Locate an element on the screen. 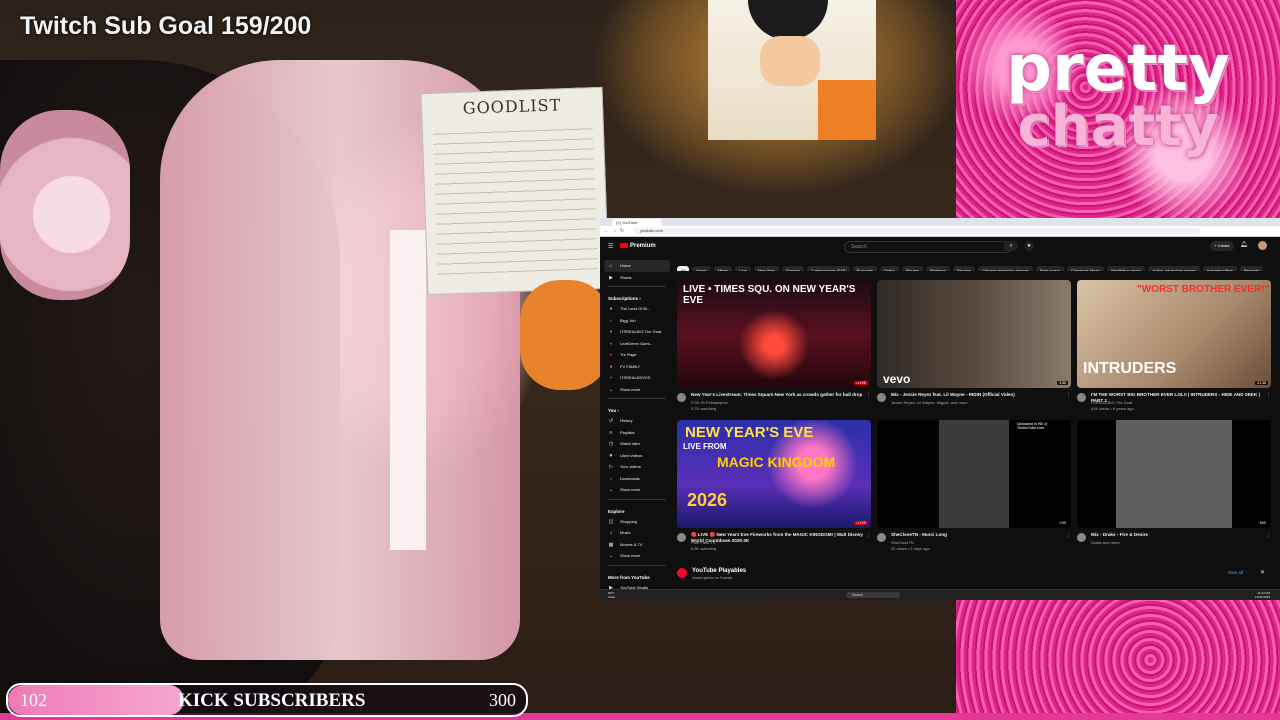 This screenshot has height=720, width=1280. chip-albums: Albums is located at coordinates (912, 268).